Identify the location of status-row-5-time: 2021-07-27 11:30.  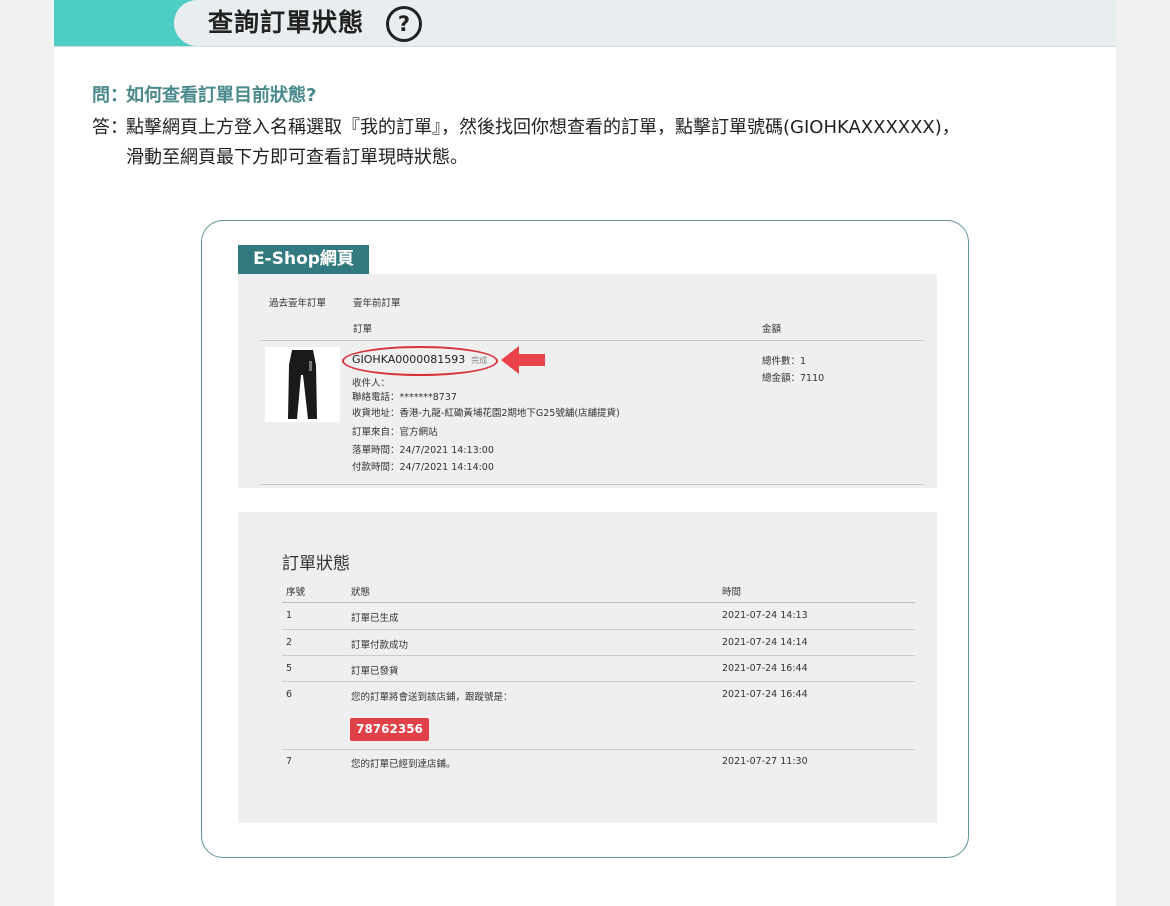
(765, 761).